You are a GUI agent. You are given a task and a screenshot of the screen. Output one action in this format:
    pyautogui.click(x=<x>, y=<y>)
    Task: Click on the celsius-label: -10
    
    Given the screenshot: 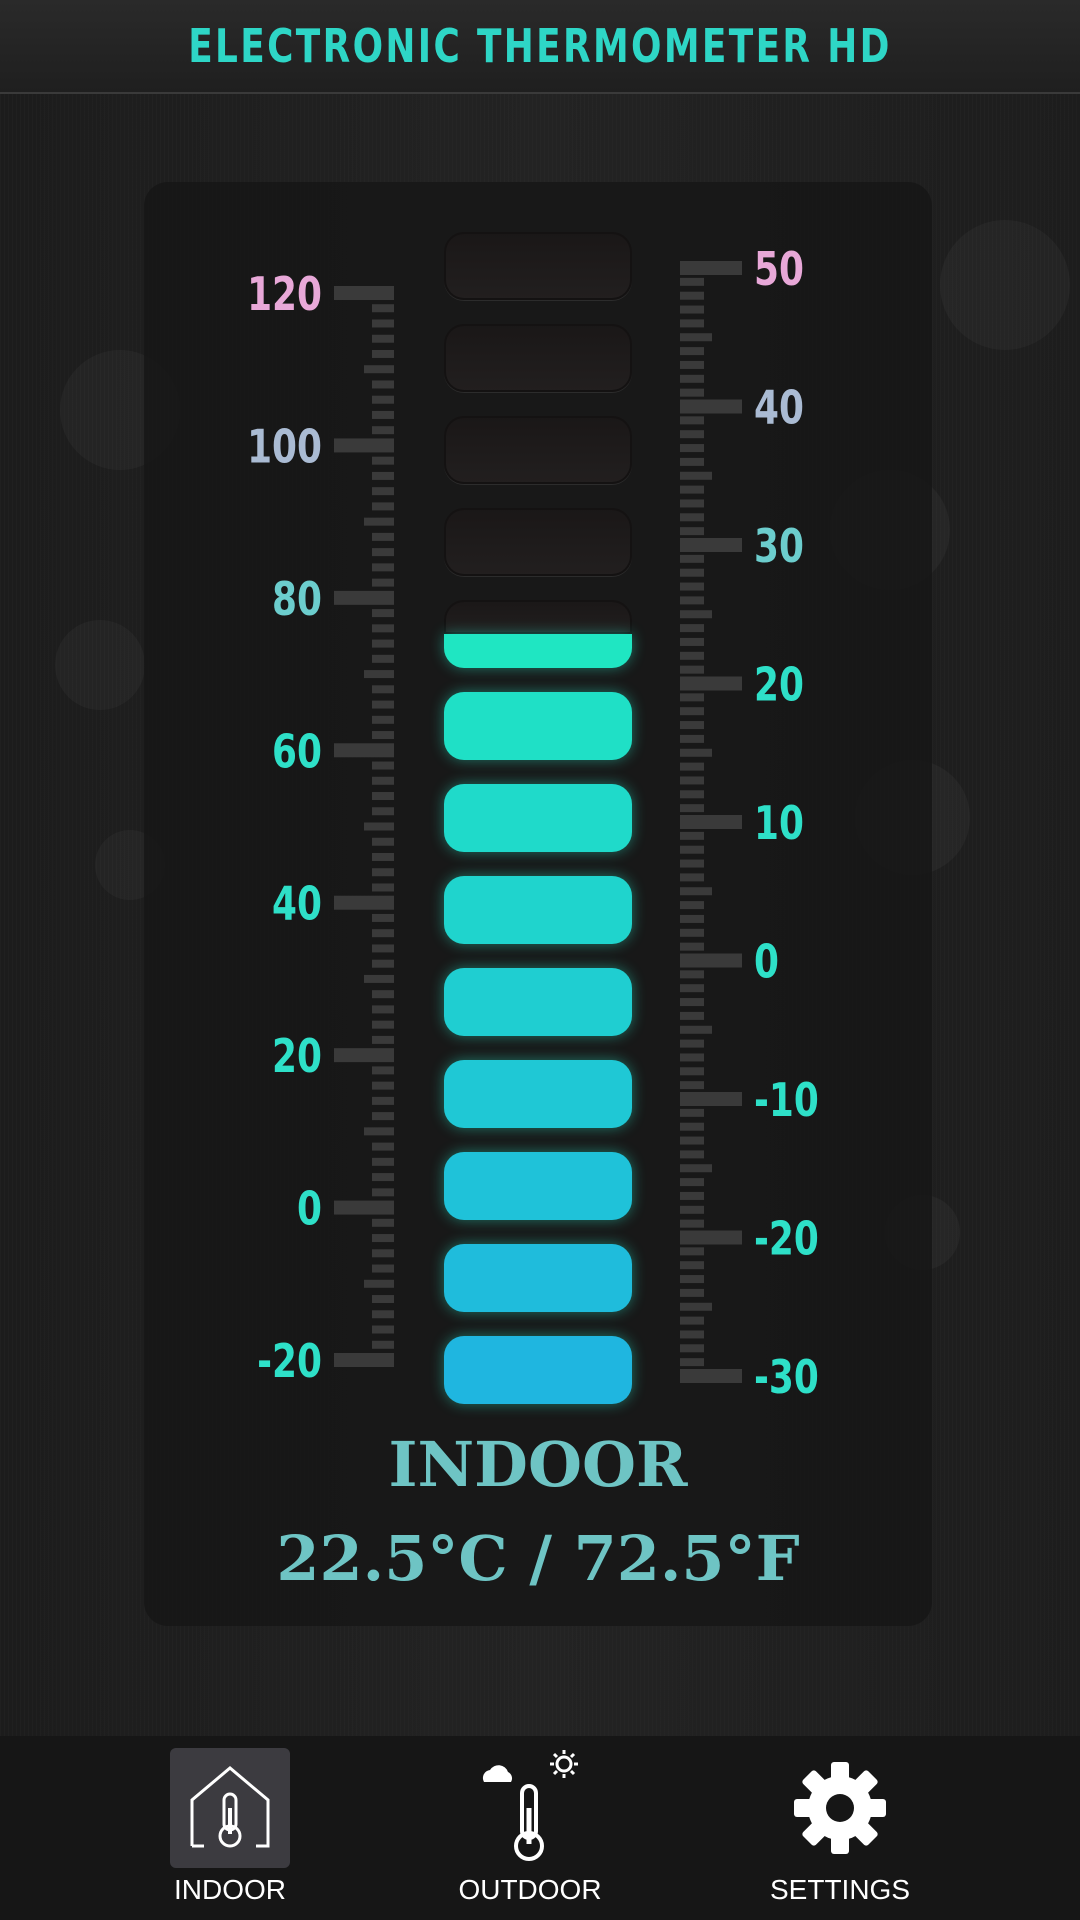 What is the action you would take?
    pyautogui.click(x=786, y=1101)
    